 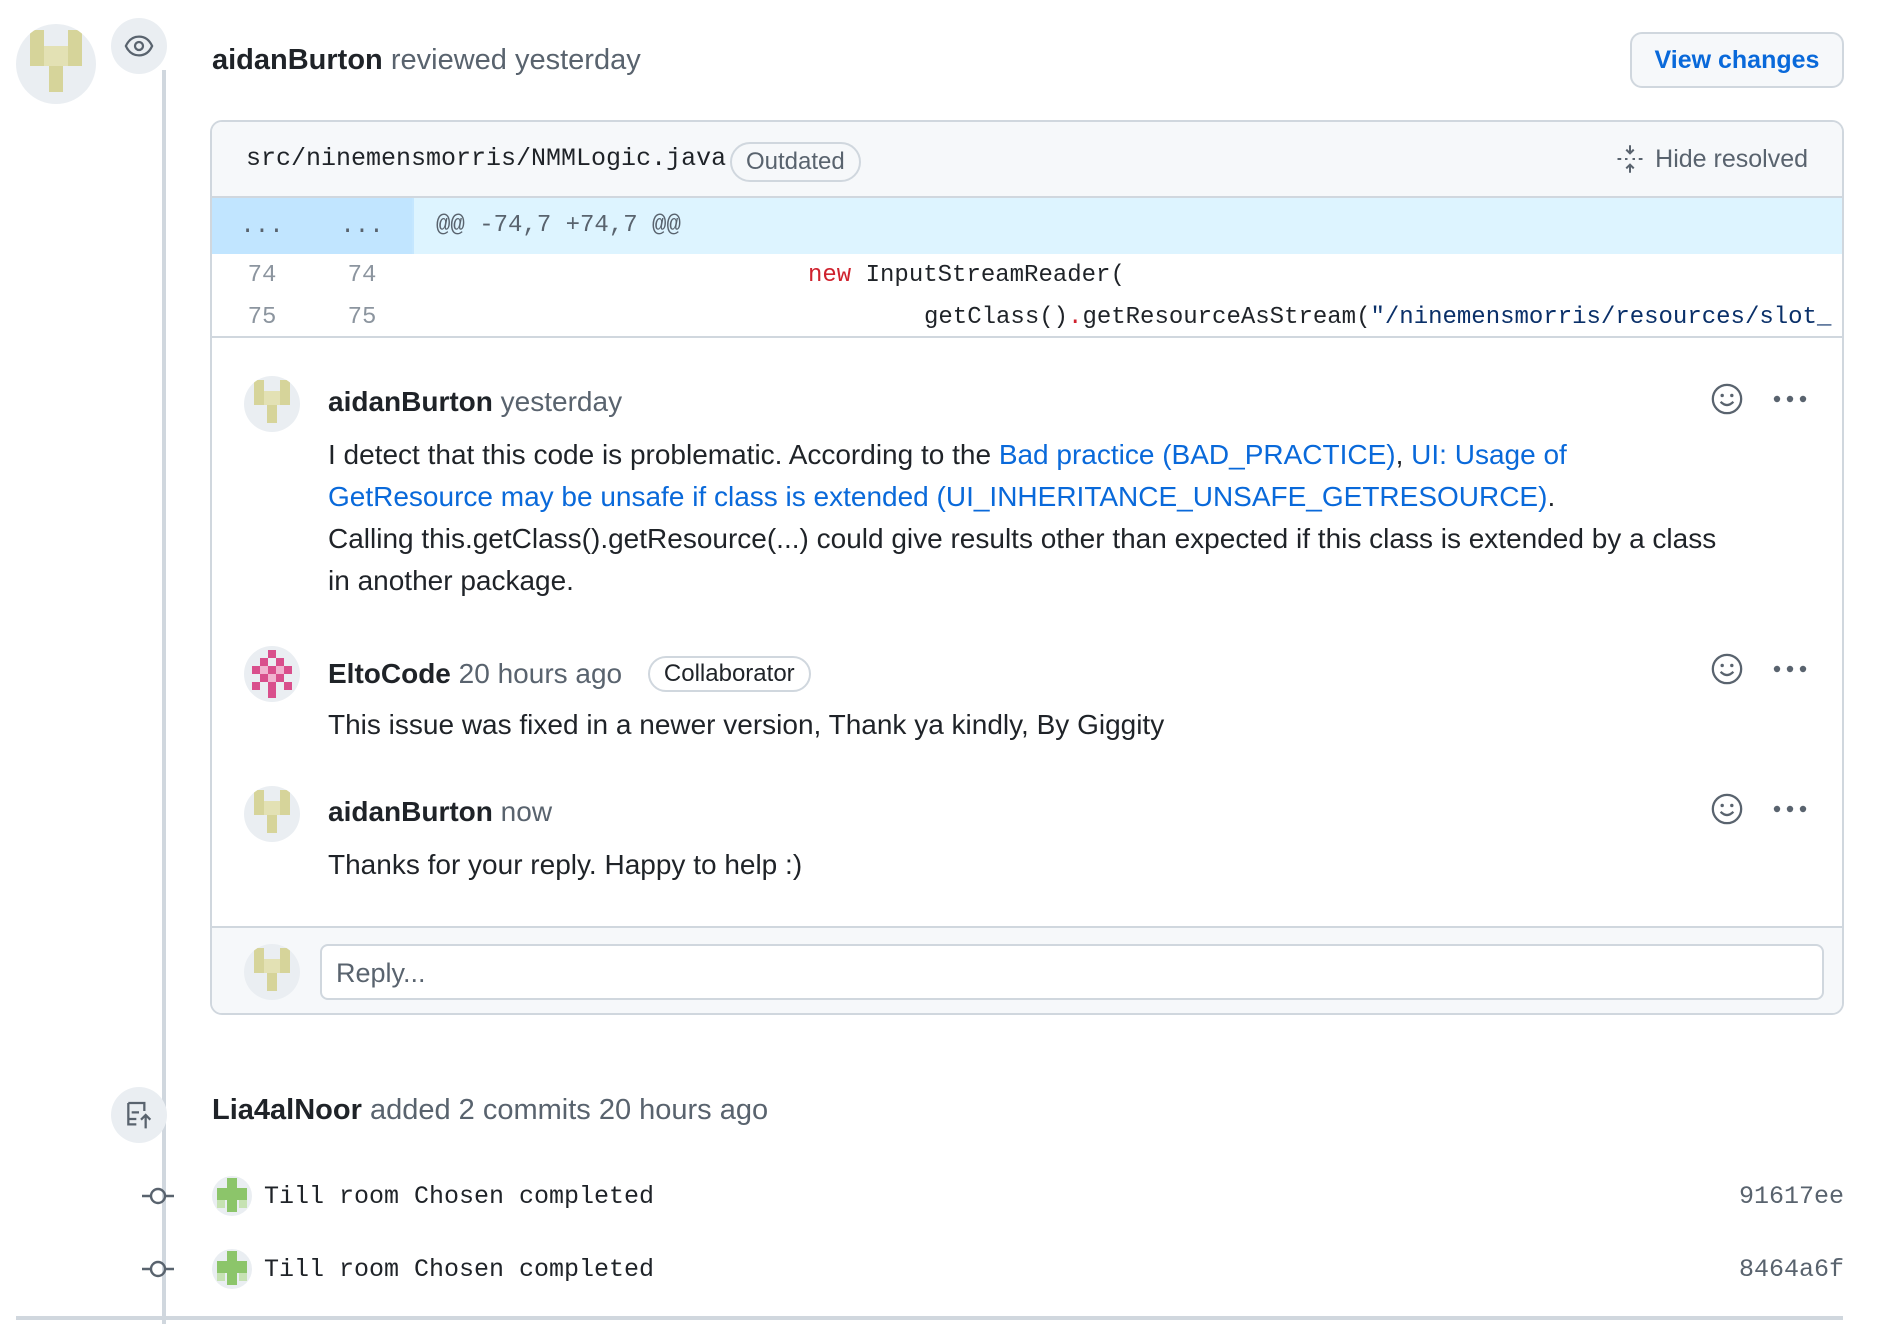 I want to click on outdated-badge: Outdated, so click(x=795, y=162).